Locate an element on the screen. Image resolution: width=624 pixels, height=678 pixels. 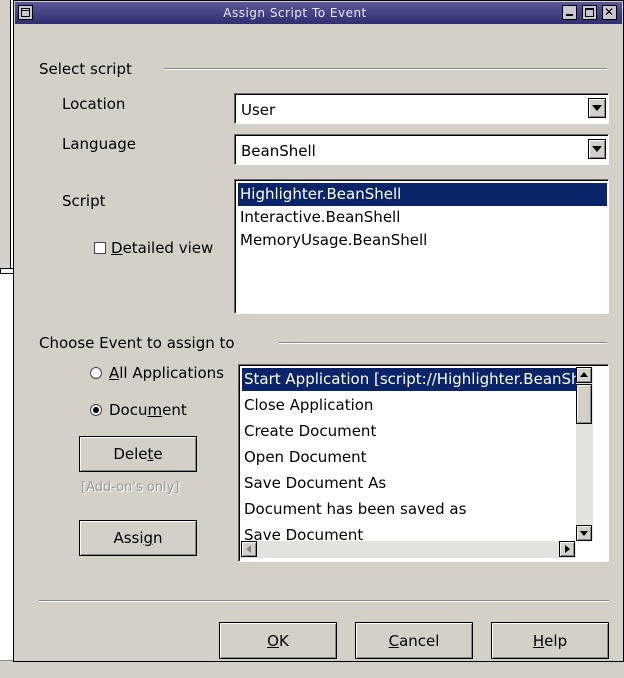
window-title: Assign Script To Event is located at coordinates (295, 13).